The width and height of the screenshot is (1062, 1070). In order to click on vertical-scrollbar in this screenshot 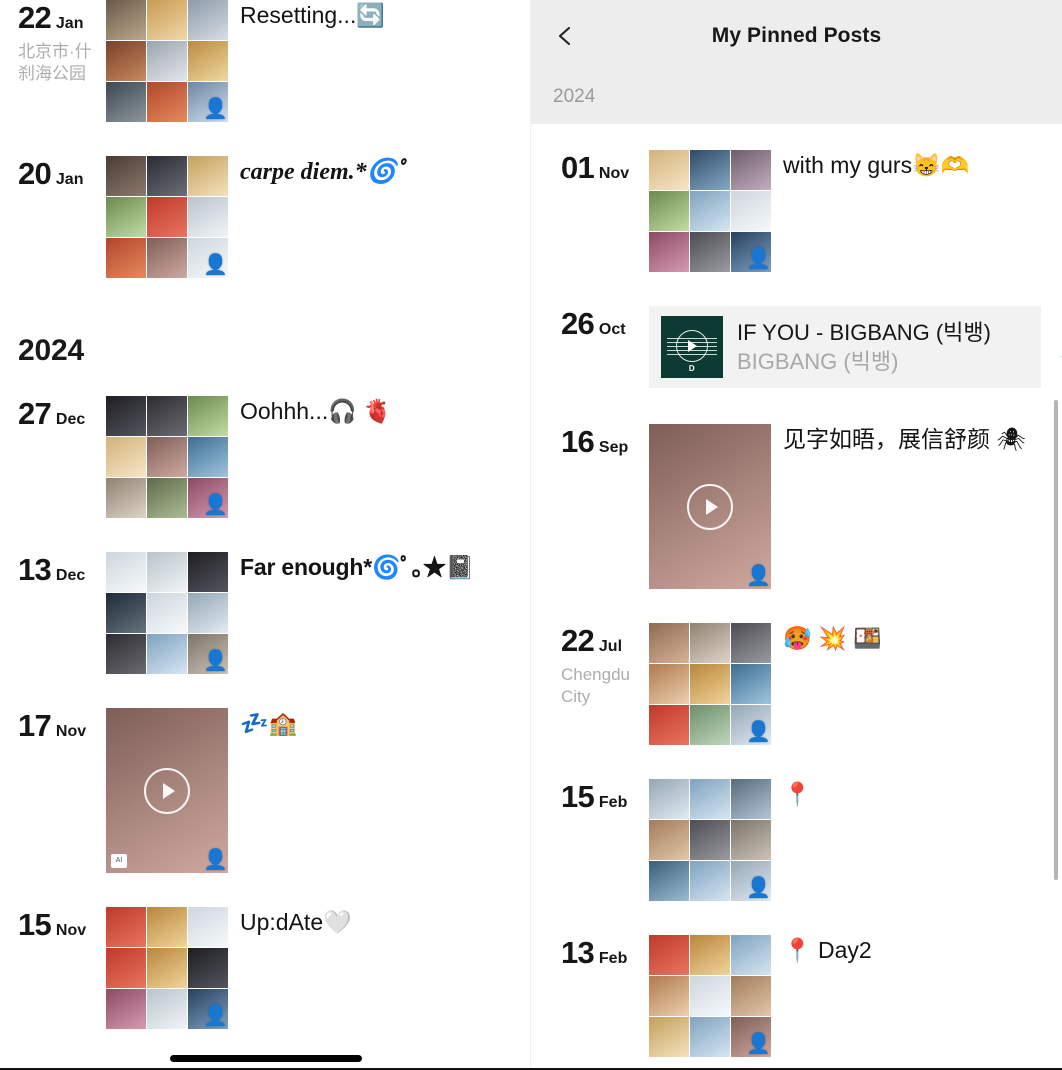, I will do `click(1056, 640)`.